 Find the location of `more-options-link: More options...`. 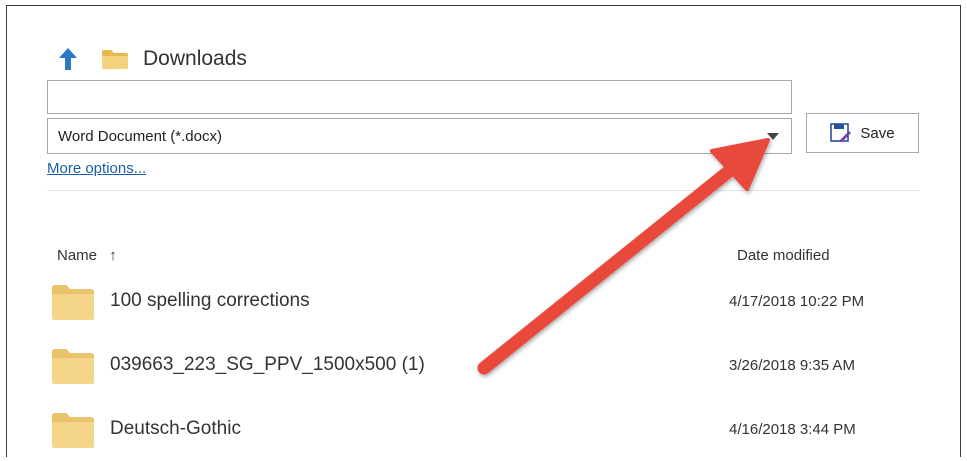

more-options-link: More options... is located at coordinates (96, 168).